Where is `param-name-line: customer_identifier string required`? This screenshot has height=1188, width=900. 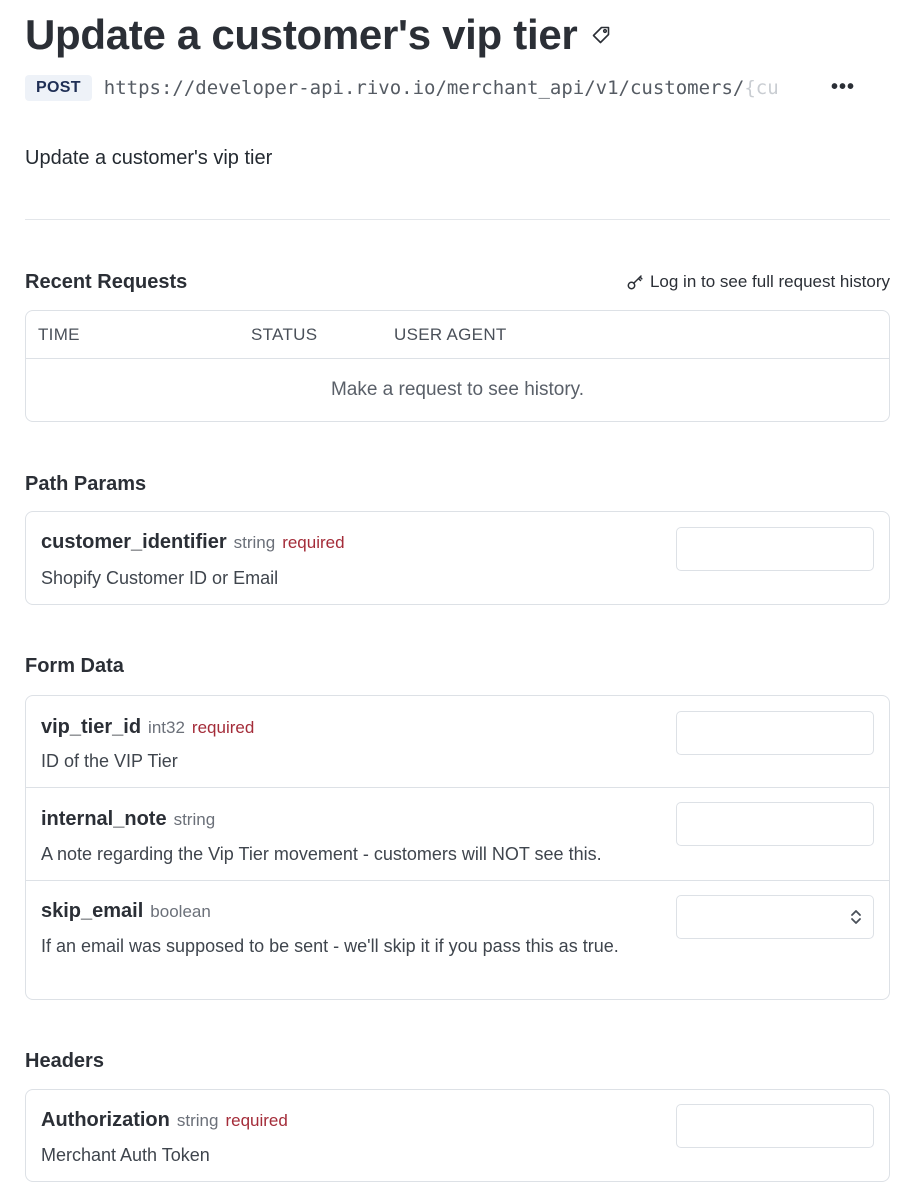 param-name-line: customer_identifier string required is located at coordinates (193, 542).